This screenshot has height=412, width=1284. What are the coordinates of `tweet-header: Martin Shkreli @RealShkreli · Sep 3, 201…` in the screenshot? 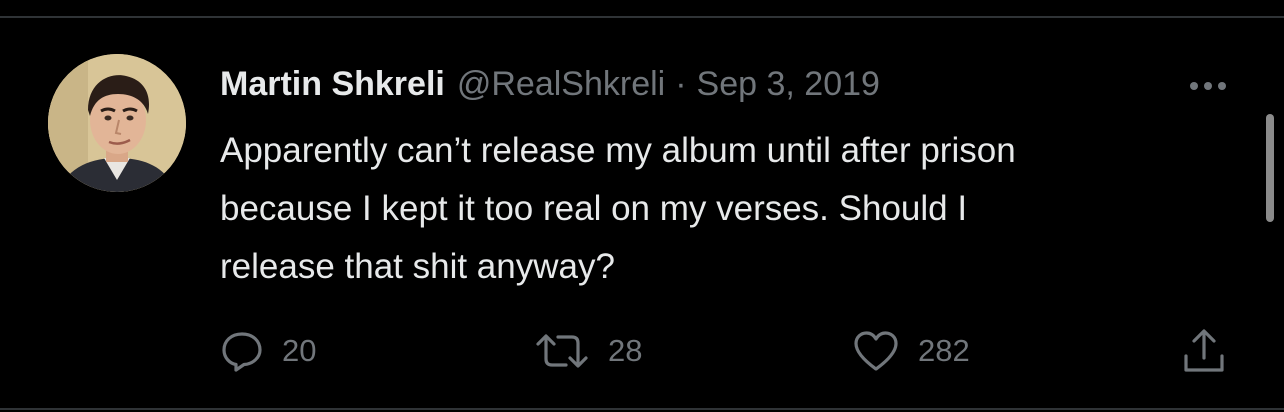 It's located at (550, 84).